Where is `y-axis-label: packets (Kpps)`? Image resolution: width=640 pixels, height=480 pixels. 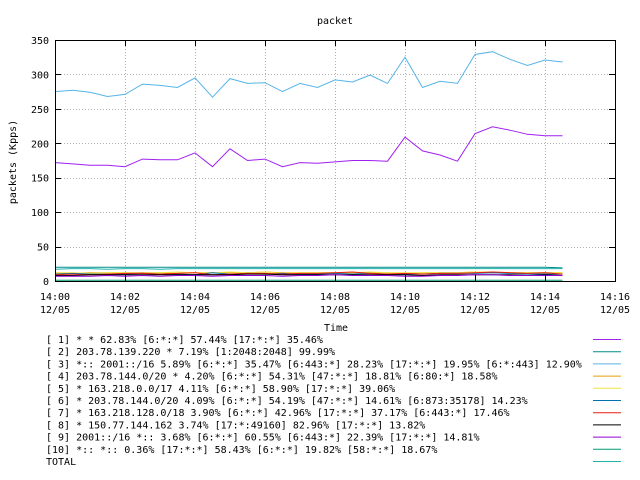
y-axis-label: packets (Kpps) is located at coordinates (13, 162).